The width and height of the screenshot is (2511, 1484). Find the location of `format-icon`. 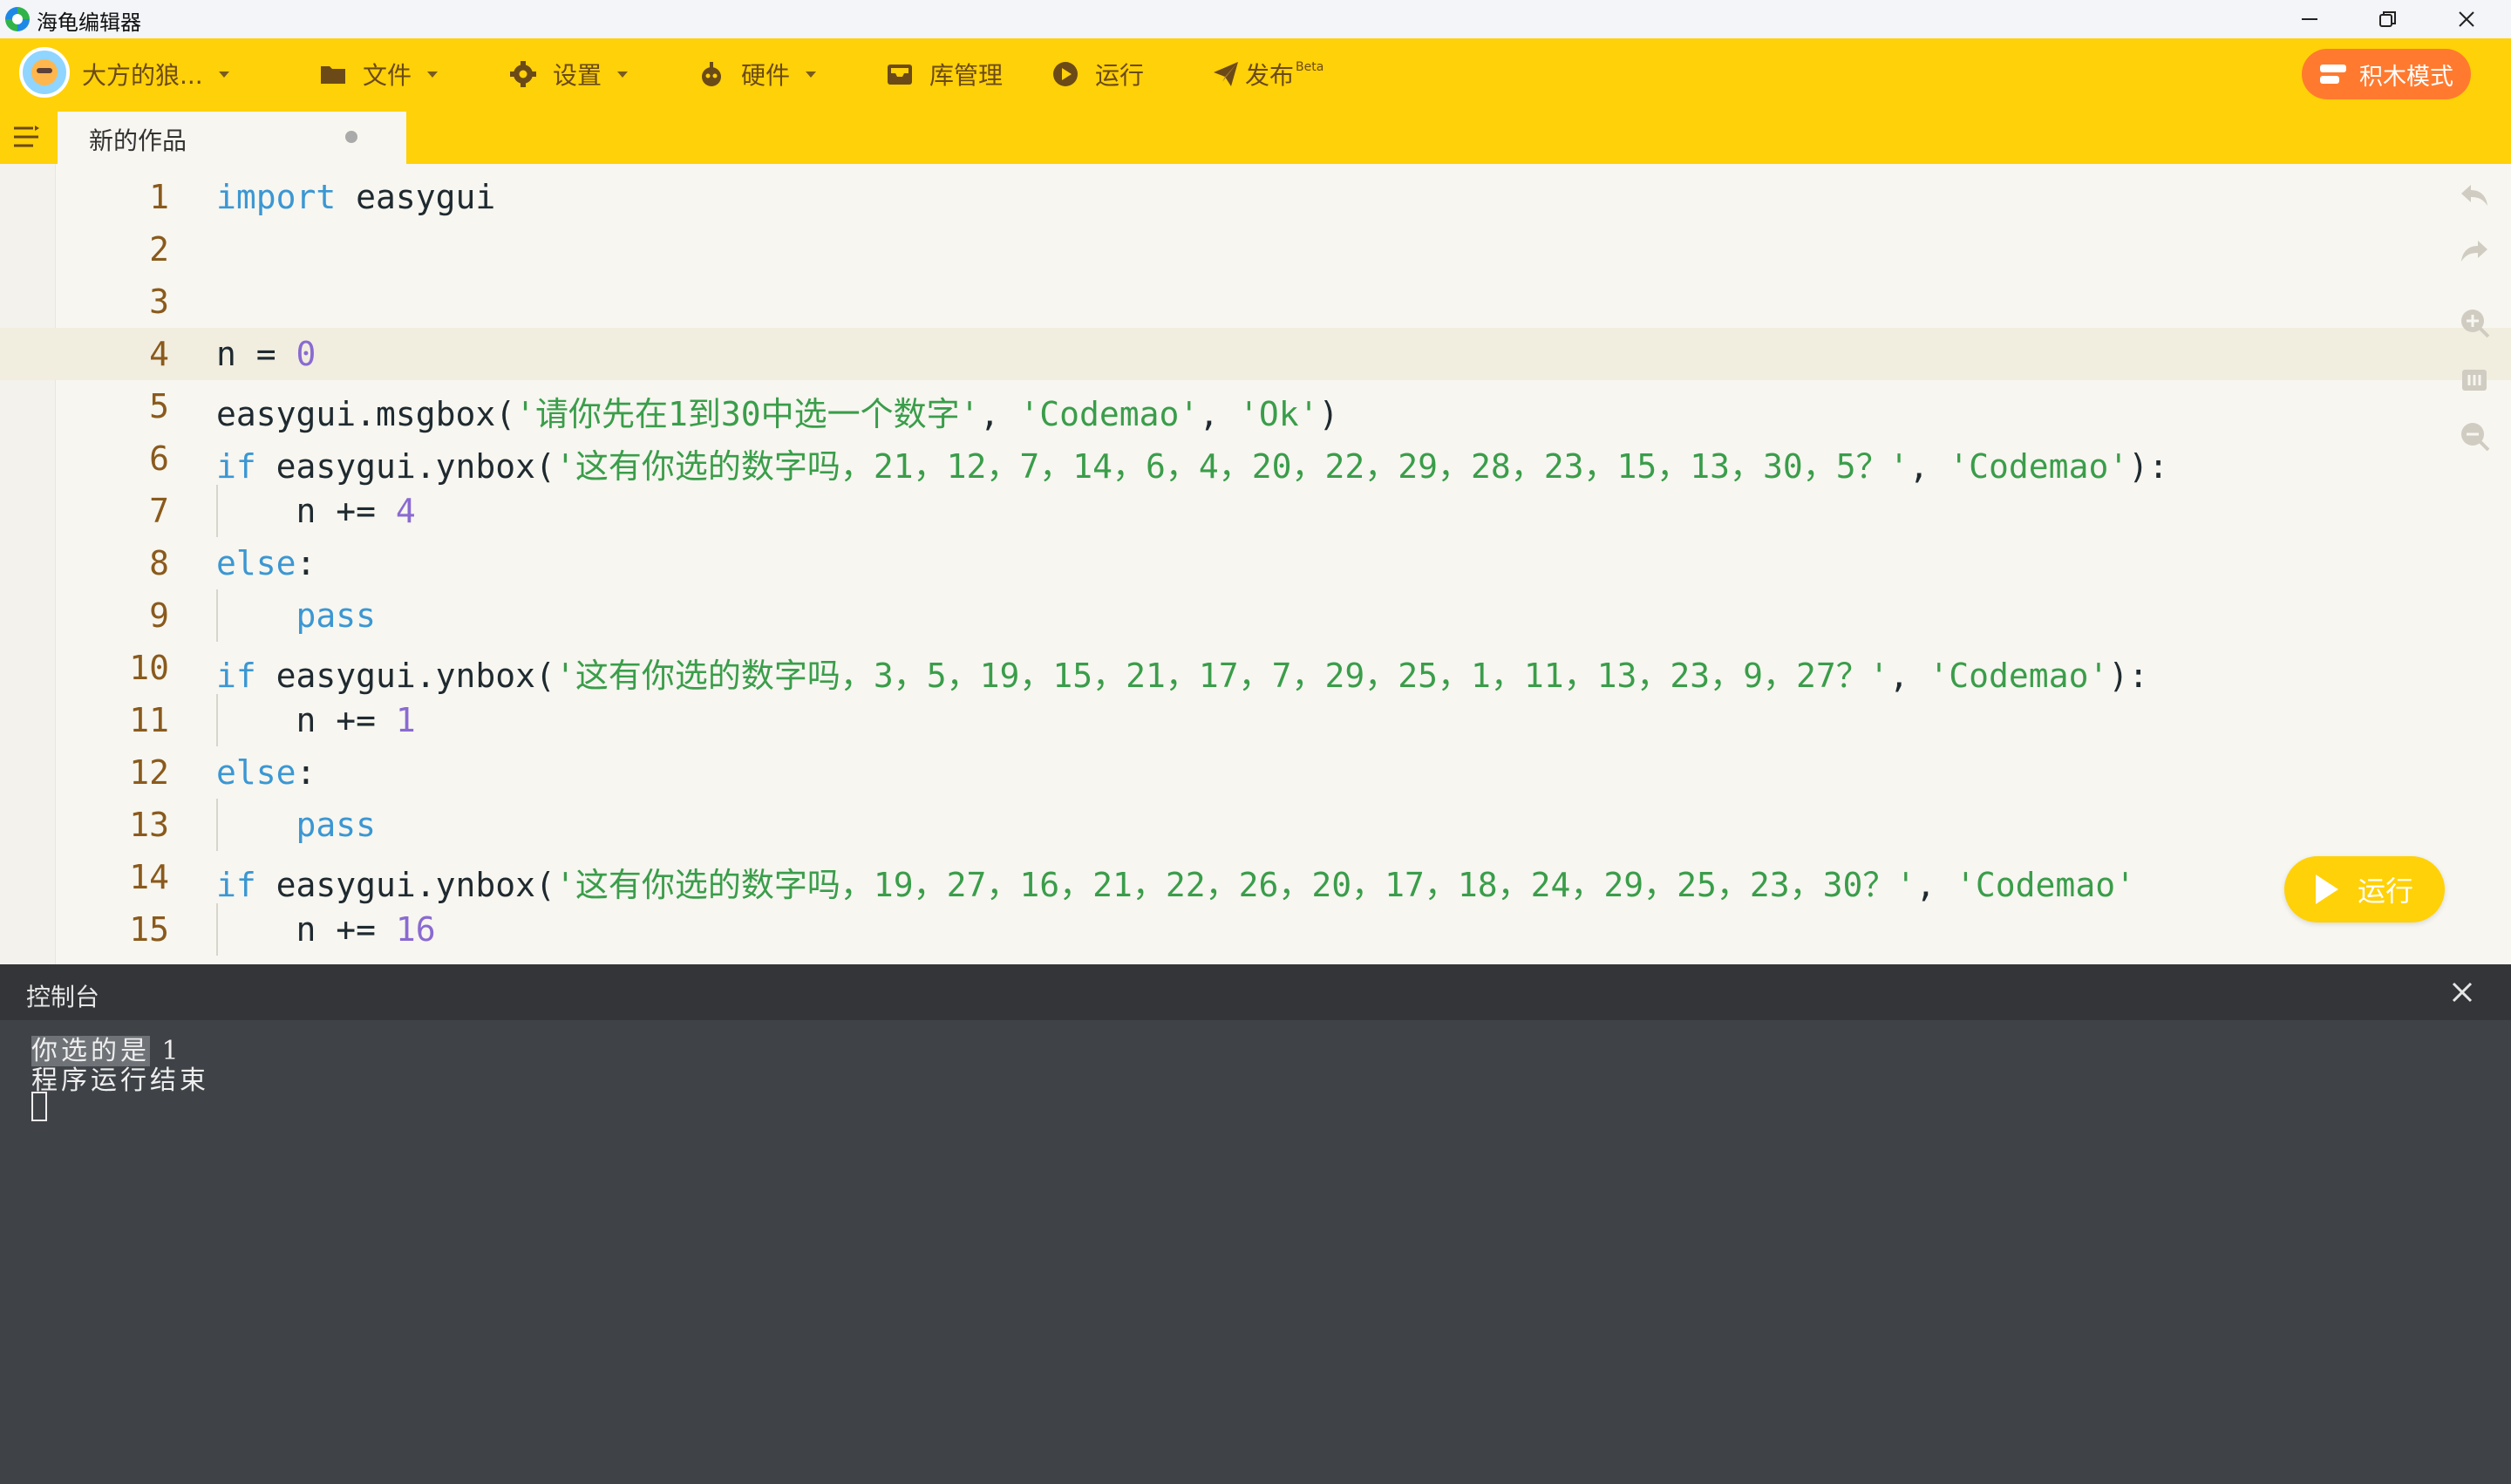

format-icon is located at coordinates (2474, 380).